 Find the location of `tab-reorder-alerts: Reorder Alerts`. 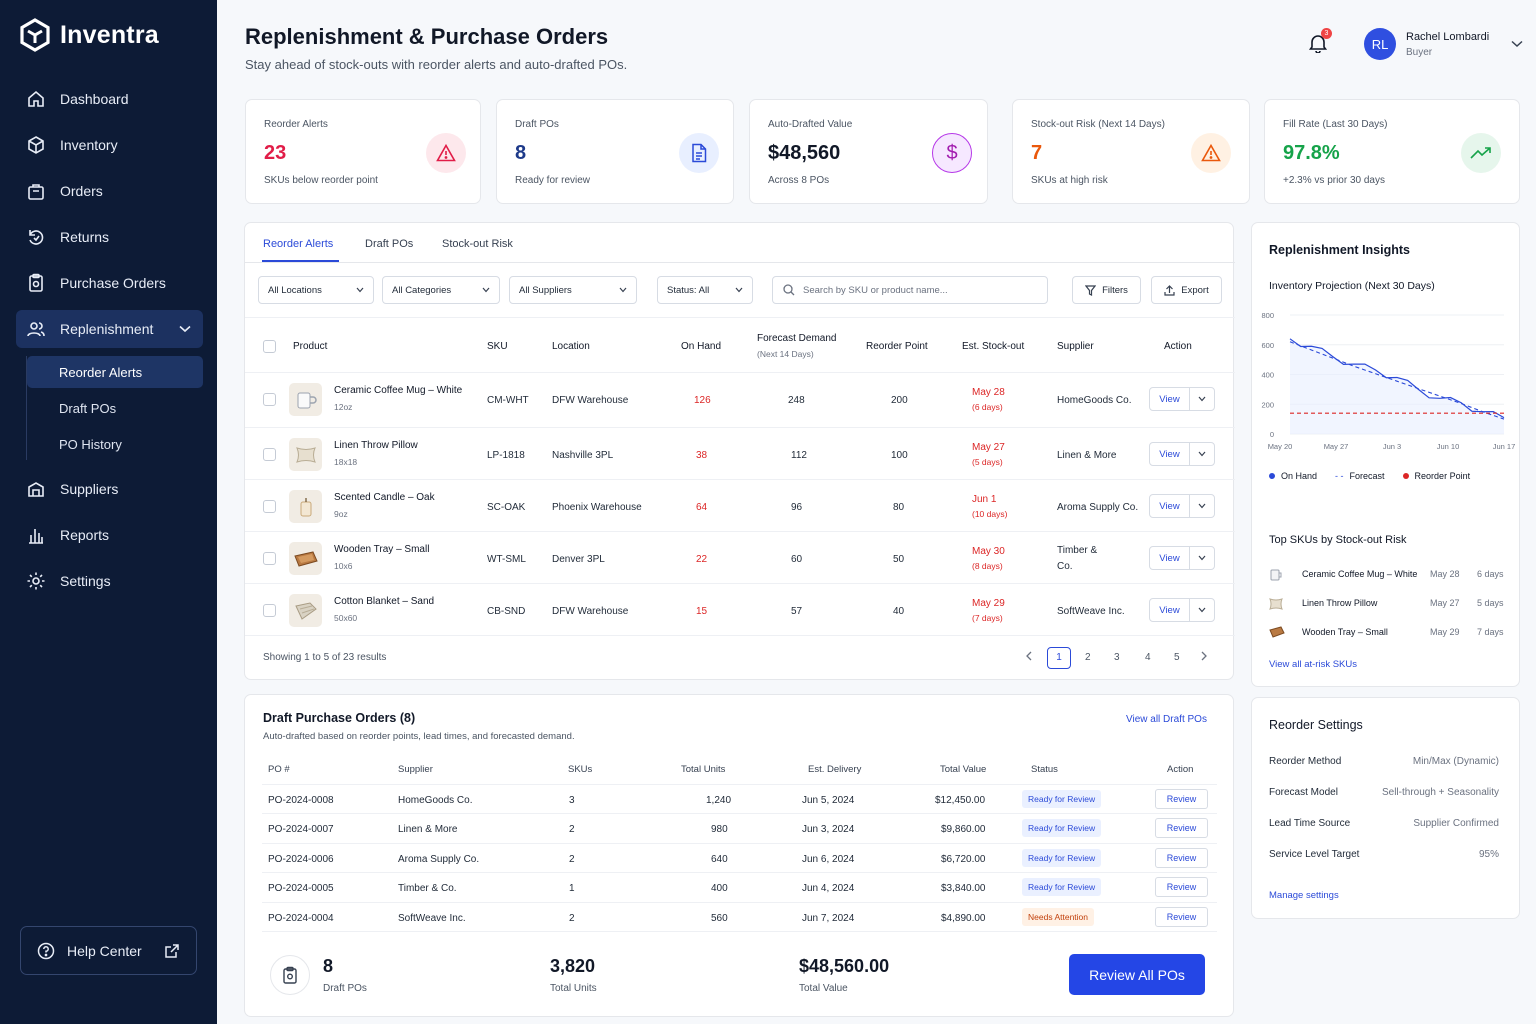

tab-reorder-alerts: Reorder Alerts is located at coordinates (298, 244).